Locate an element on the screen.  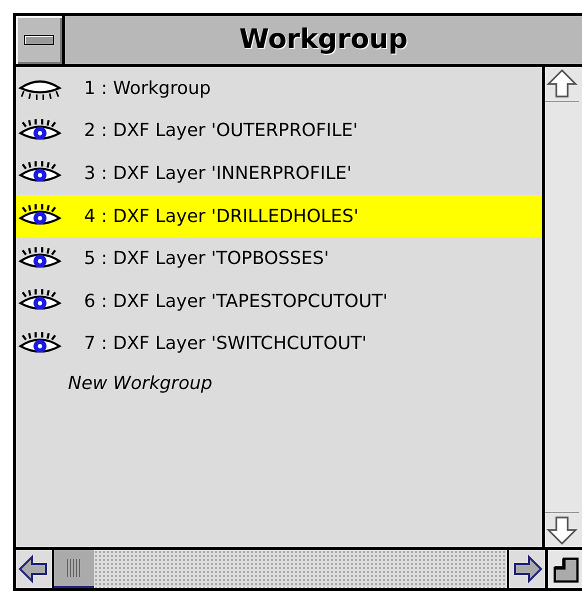
layer-row: 6 : DXF Layer 'TAPESTOPCUTOUT' is located at coordinates (279, 301).